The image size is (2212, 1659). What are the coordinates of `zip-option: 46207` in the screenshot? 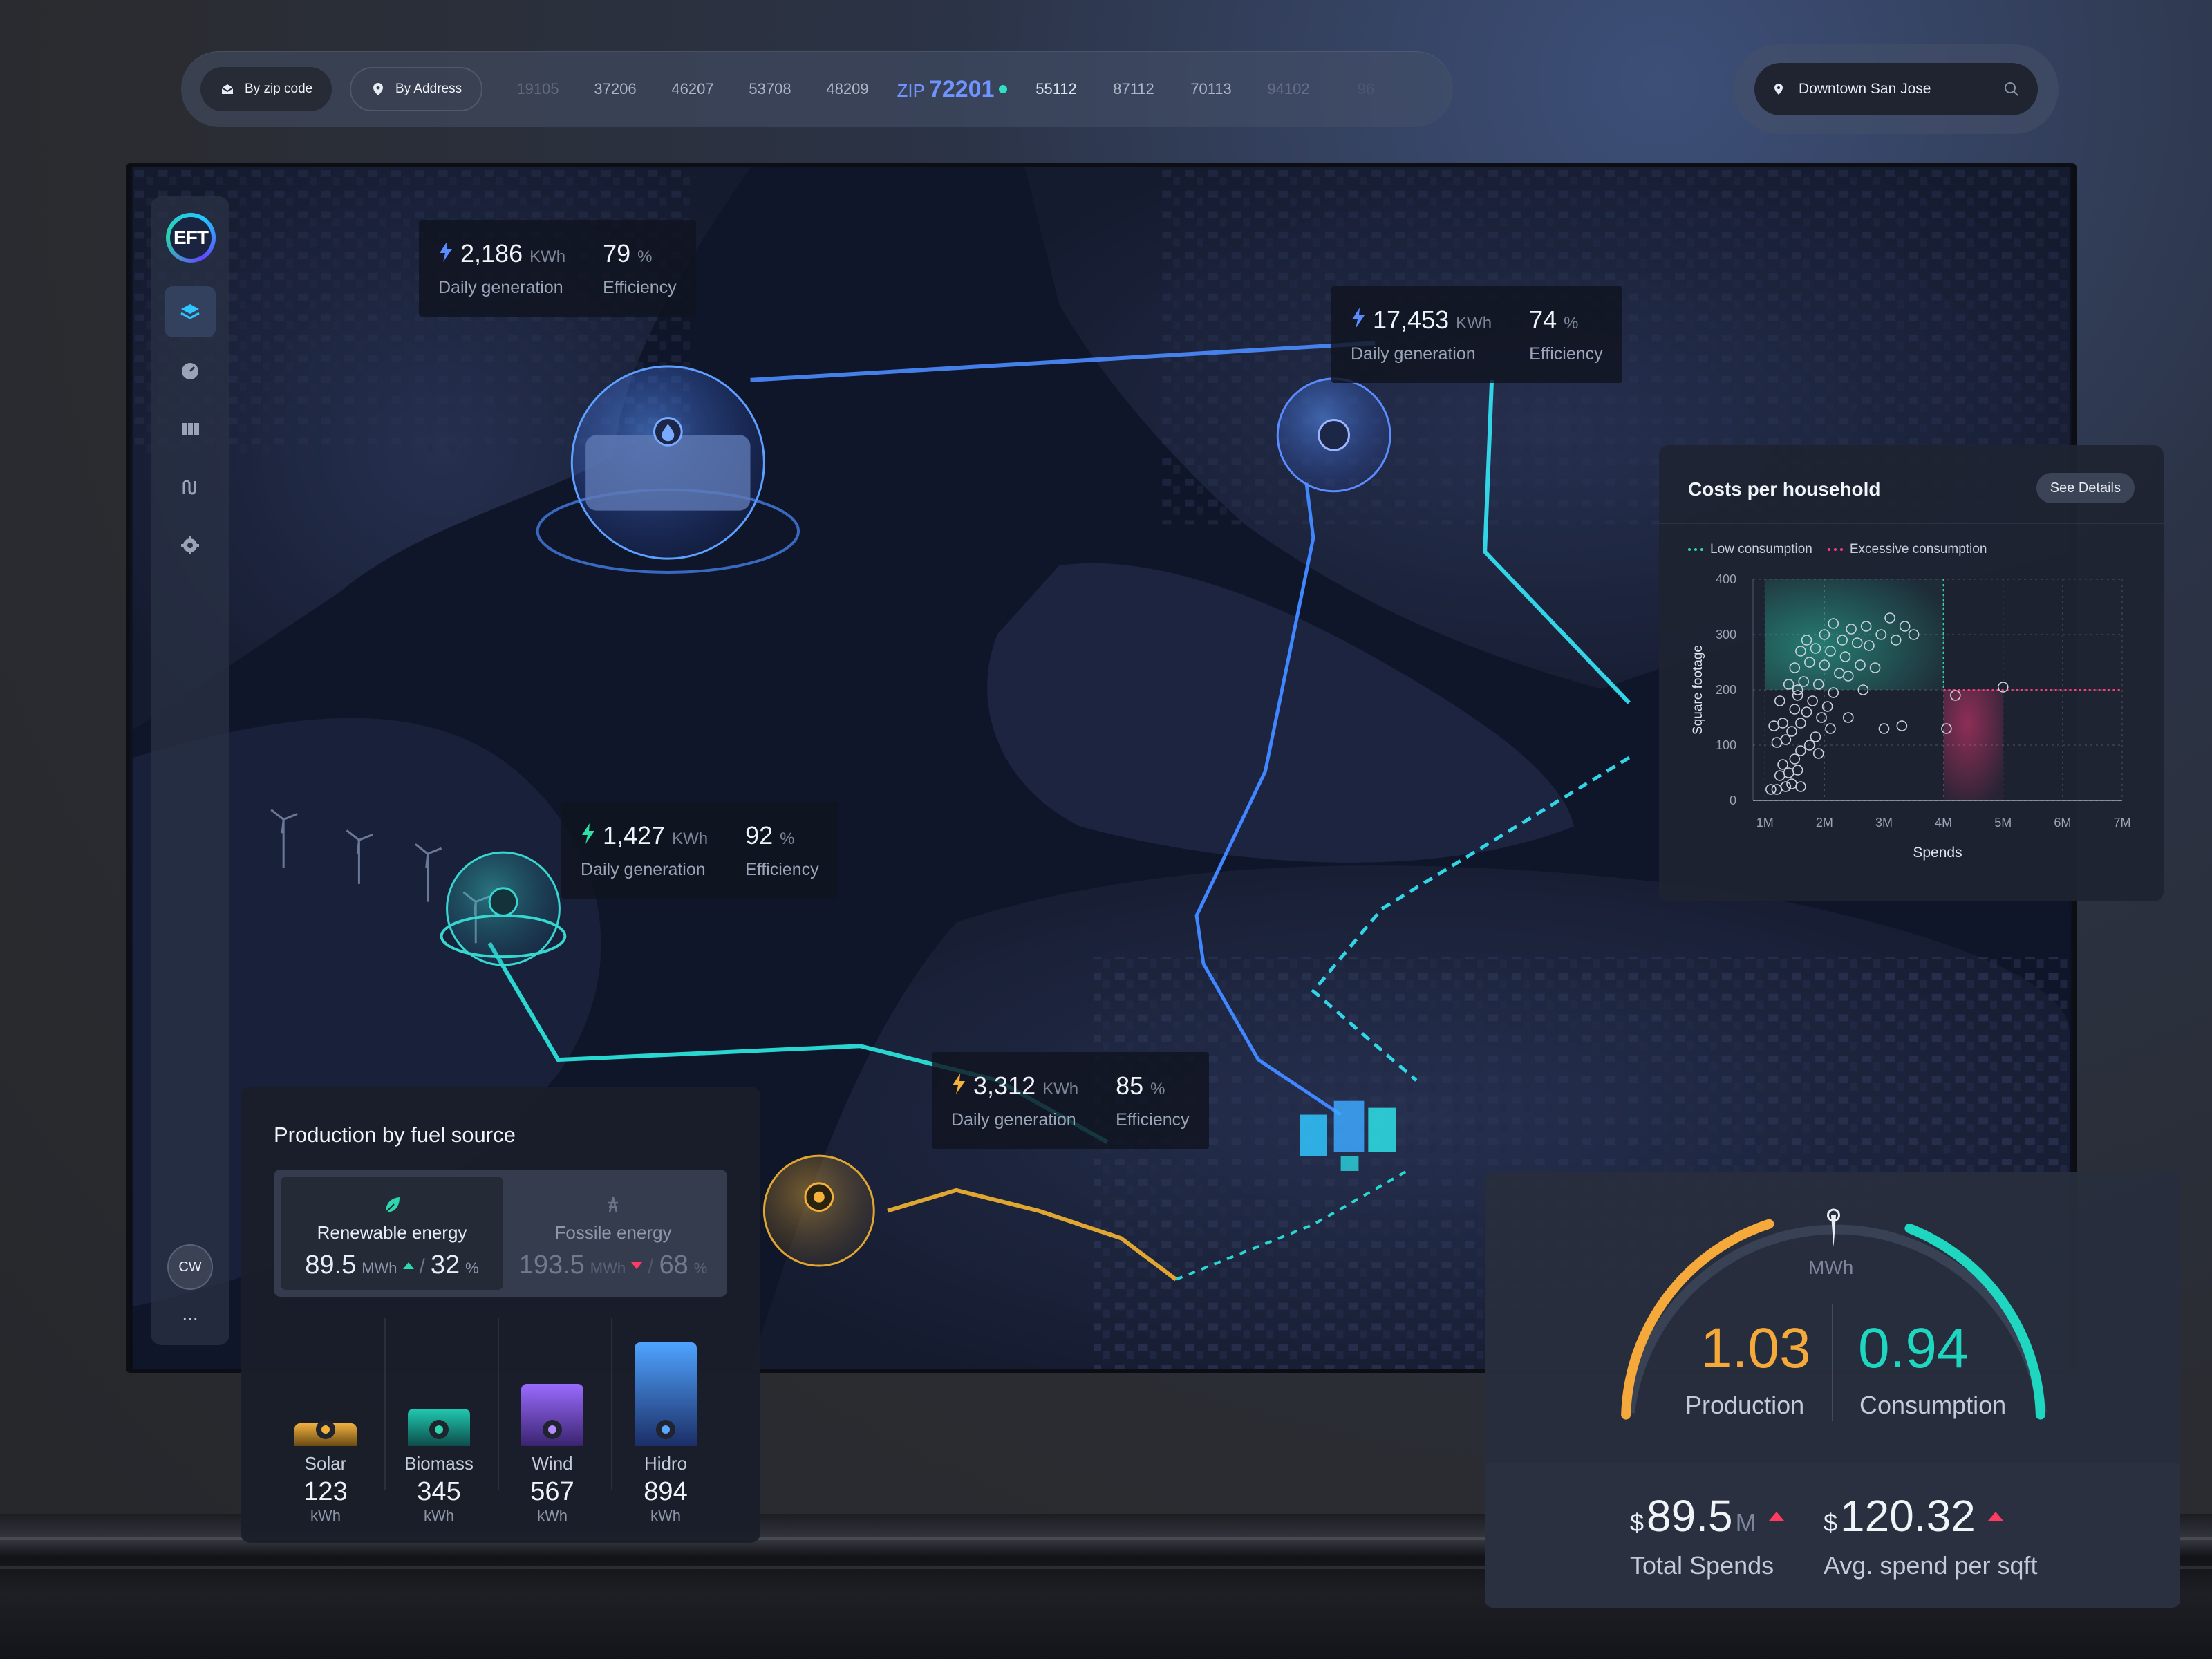 It's located at (692, 89).